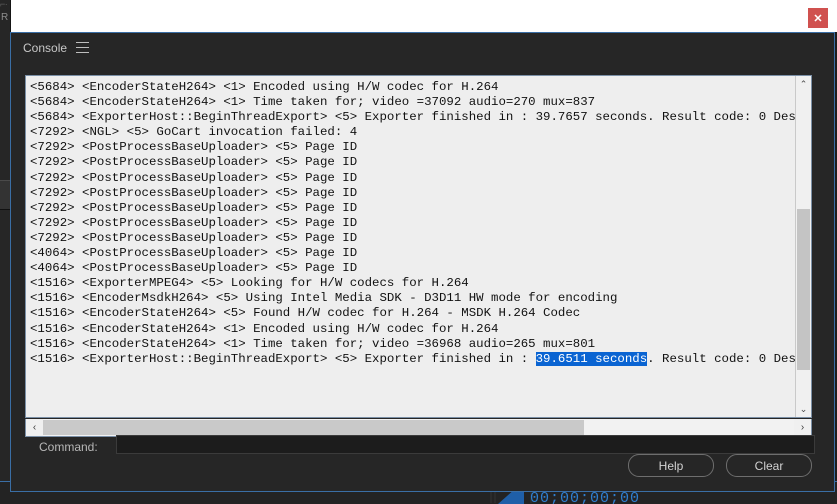 The image size is (837, 504). What do you see at coordinates (5, 195) in the screenshot?
I see `backdrop-panel-edge` at bounding box center [5, 195].